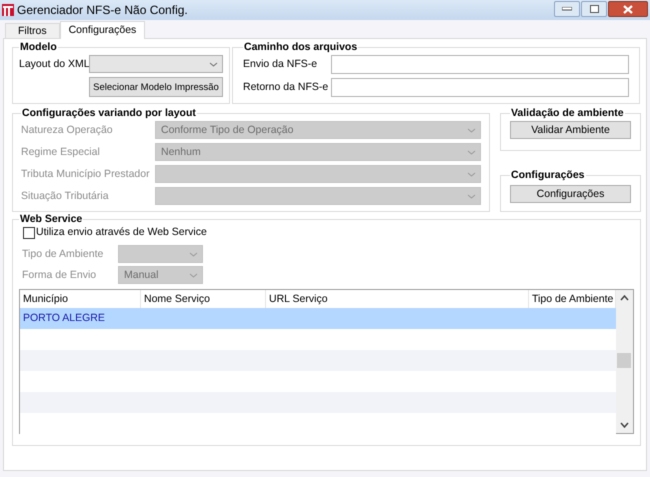 This screenshot has height=477, width=650. Describe the element at coordinates (121, 232) in the screenshot. I see `checkbox-label: Utiliza envio através de Web Service` at that location.